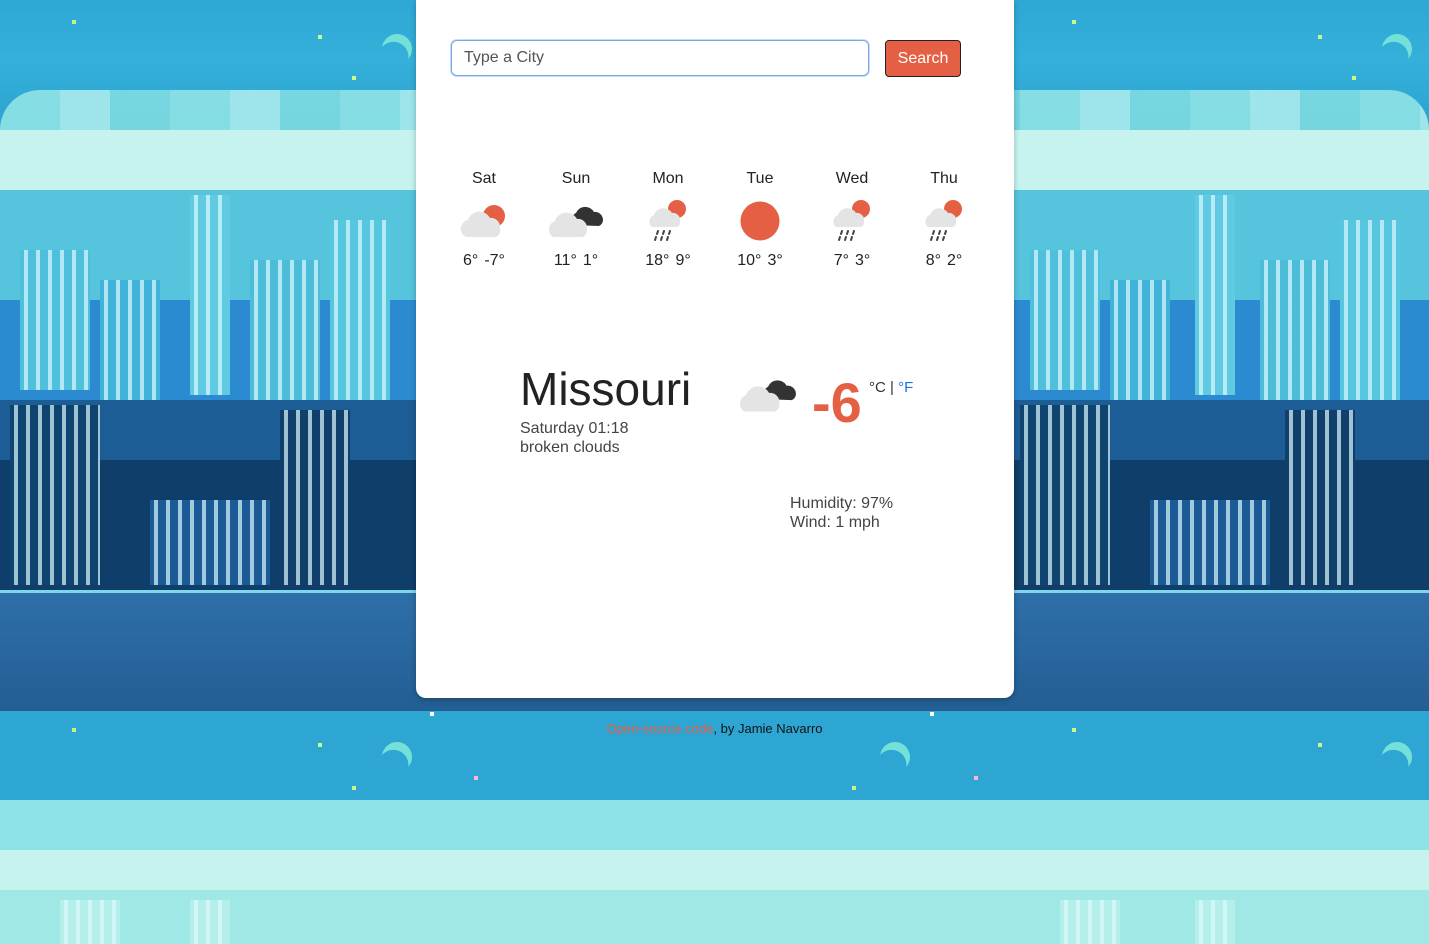 The height and width of the screenshot is (944, 1429). I want to click on weather-details: Humidity: 97% Wind: 1 mph, so click(841, 513).